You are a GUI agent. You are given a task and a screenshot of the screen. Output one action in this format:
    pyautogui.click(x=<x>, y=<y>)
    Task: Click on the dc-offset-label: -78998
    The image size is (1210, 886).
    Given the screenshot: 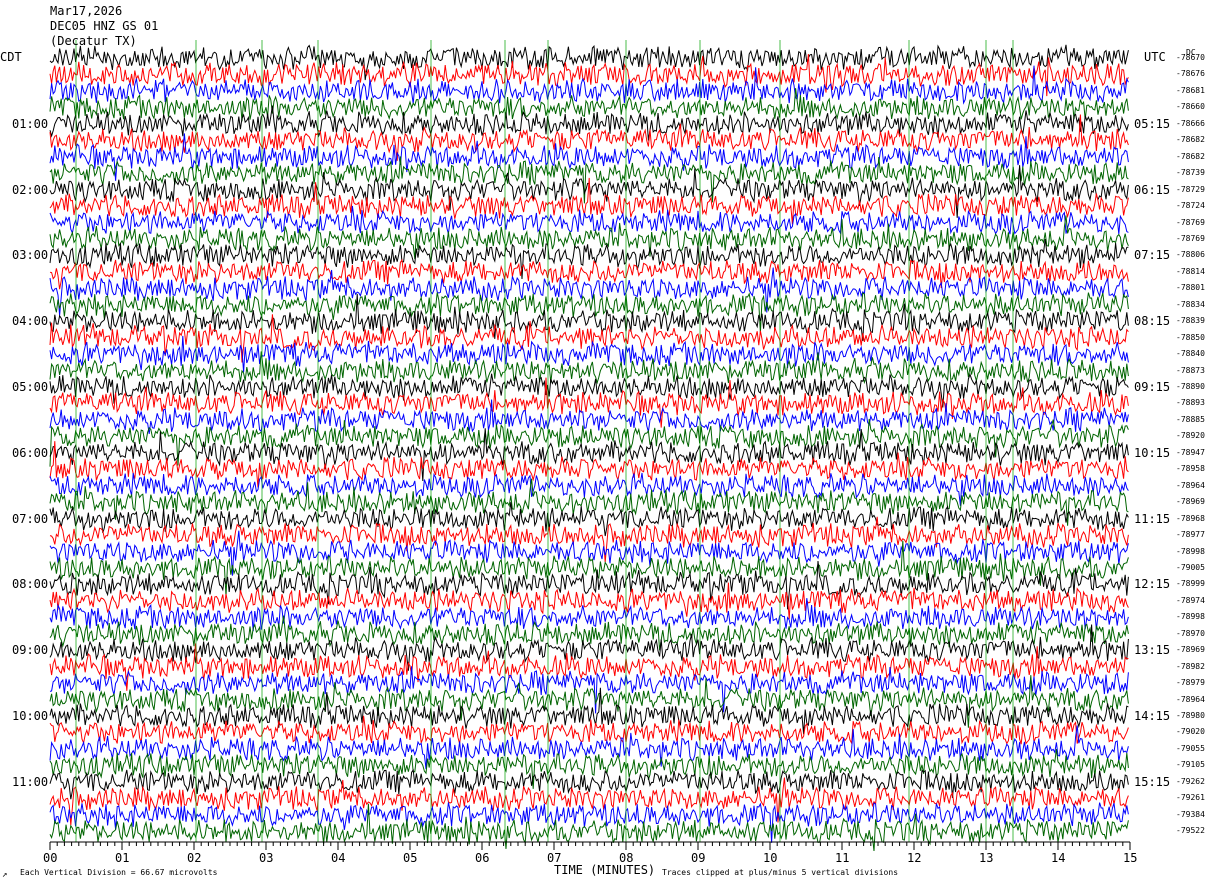 What is the action you would take?
    pyautogui.click(x=1190, y=551)
    